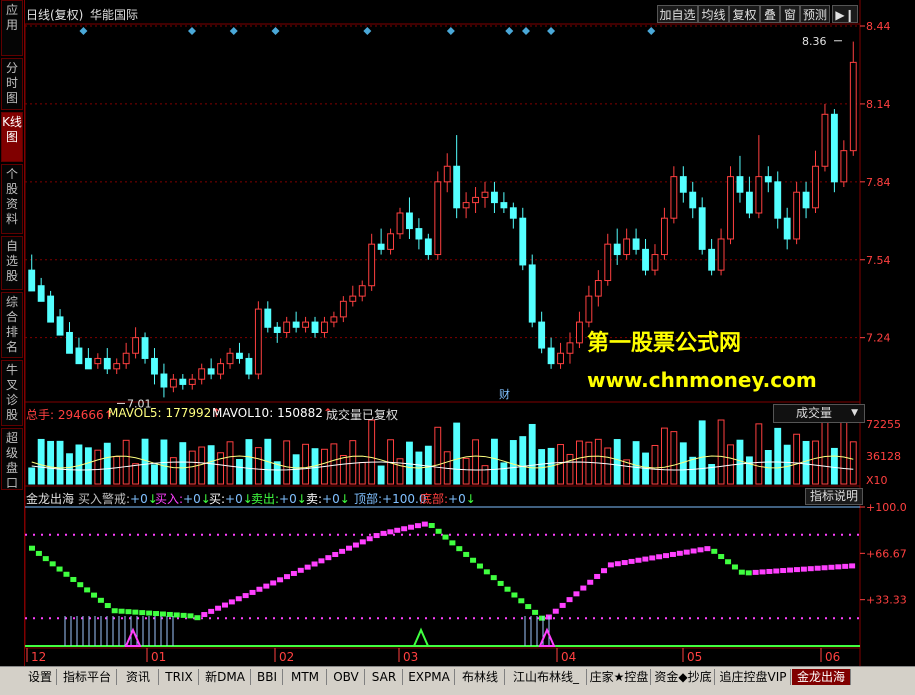 This screenshot has width=915, height=695. What do you see at coordinates (179, 677) in the screenshot?
I see `bottom-tab-3: TRIX` at bounding box center [179, 677].